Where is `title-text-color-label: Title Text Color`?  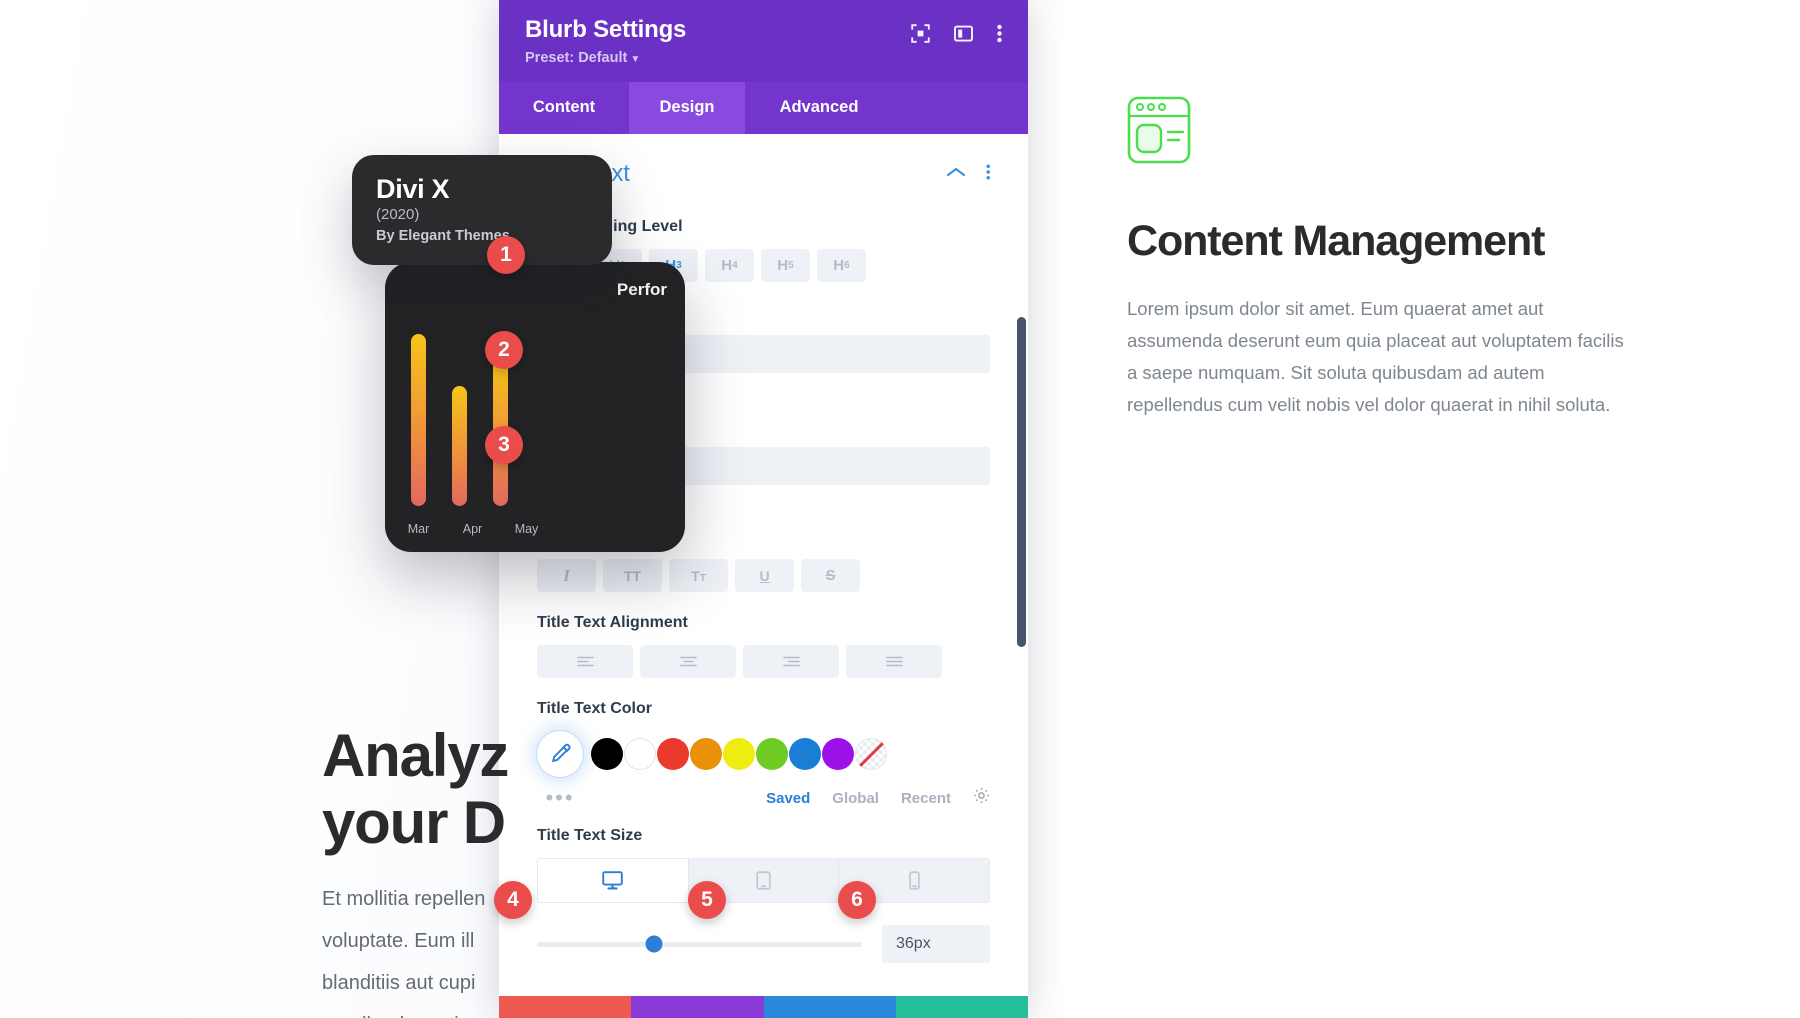 title-text-color-label: Title Text Color is located at coordinates (594, 708).